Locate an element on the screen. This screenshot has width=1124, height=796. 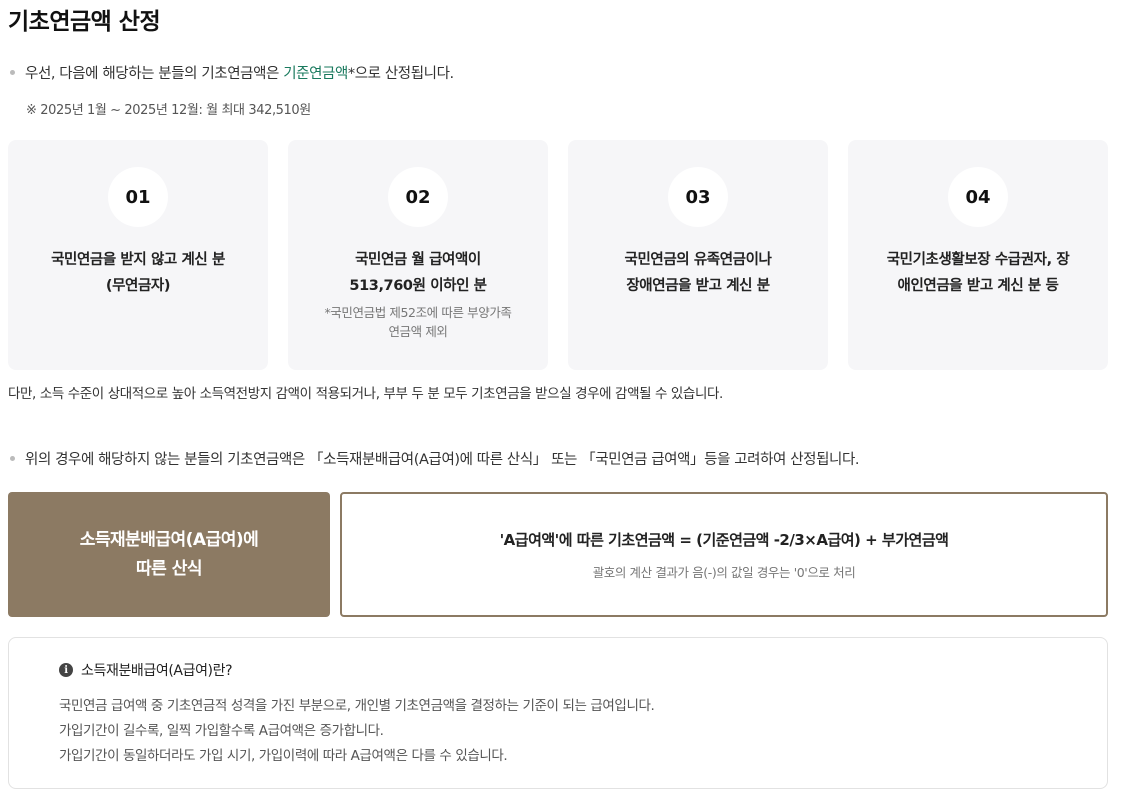
card-subnote-line: *국민연금법 제52조에 따른 부양가족 is located at coordinates (418, 312).